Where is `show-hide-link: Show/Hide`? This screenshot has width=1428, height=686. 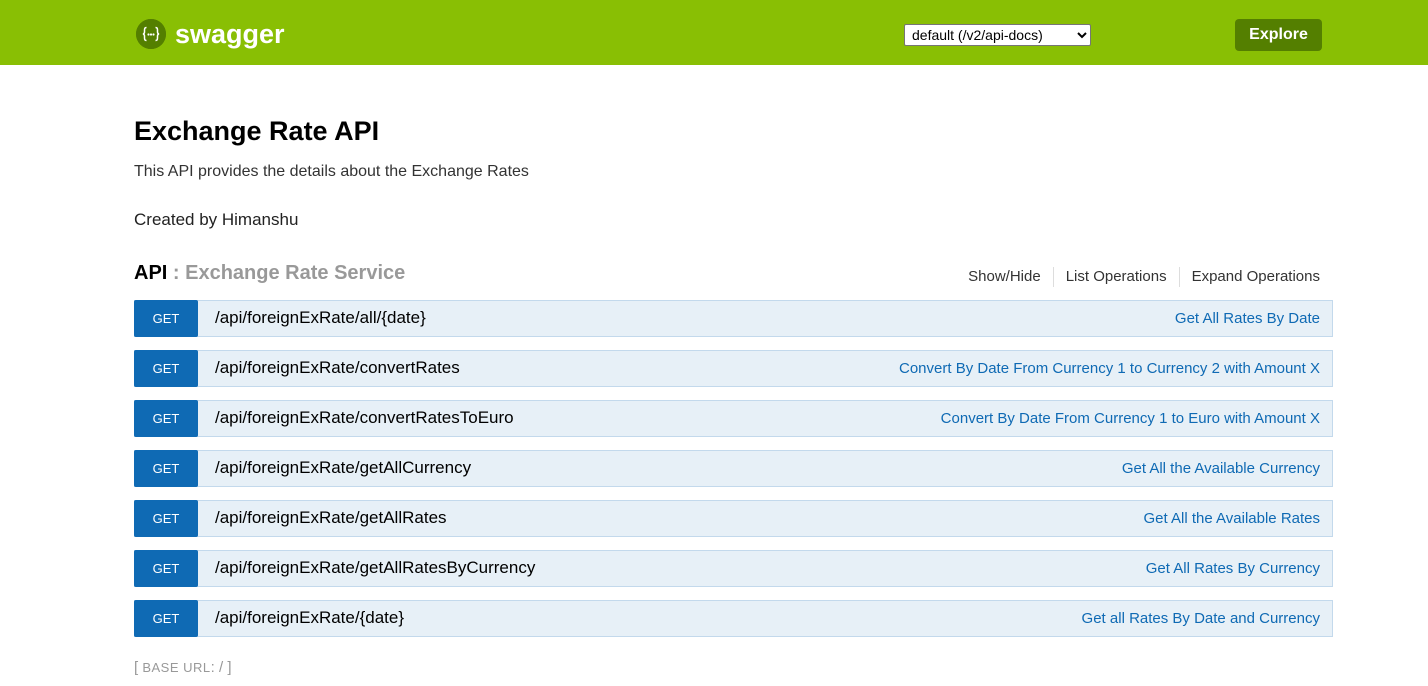 show-hide-link: Show/Hide is located at coordinates (1005, 277).